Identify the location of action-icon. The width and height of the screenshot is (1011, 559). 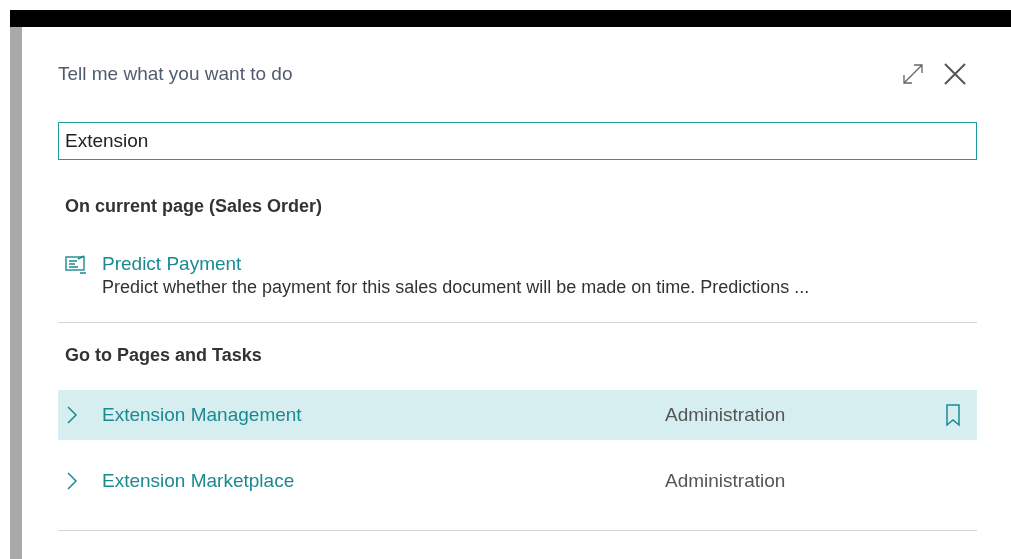
(76, 265).